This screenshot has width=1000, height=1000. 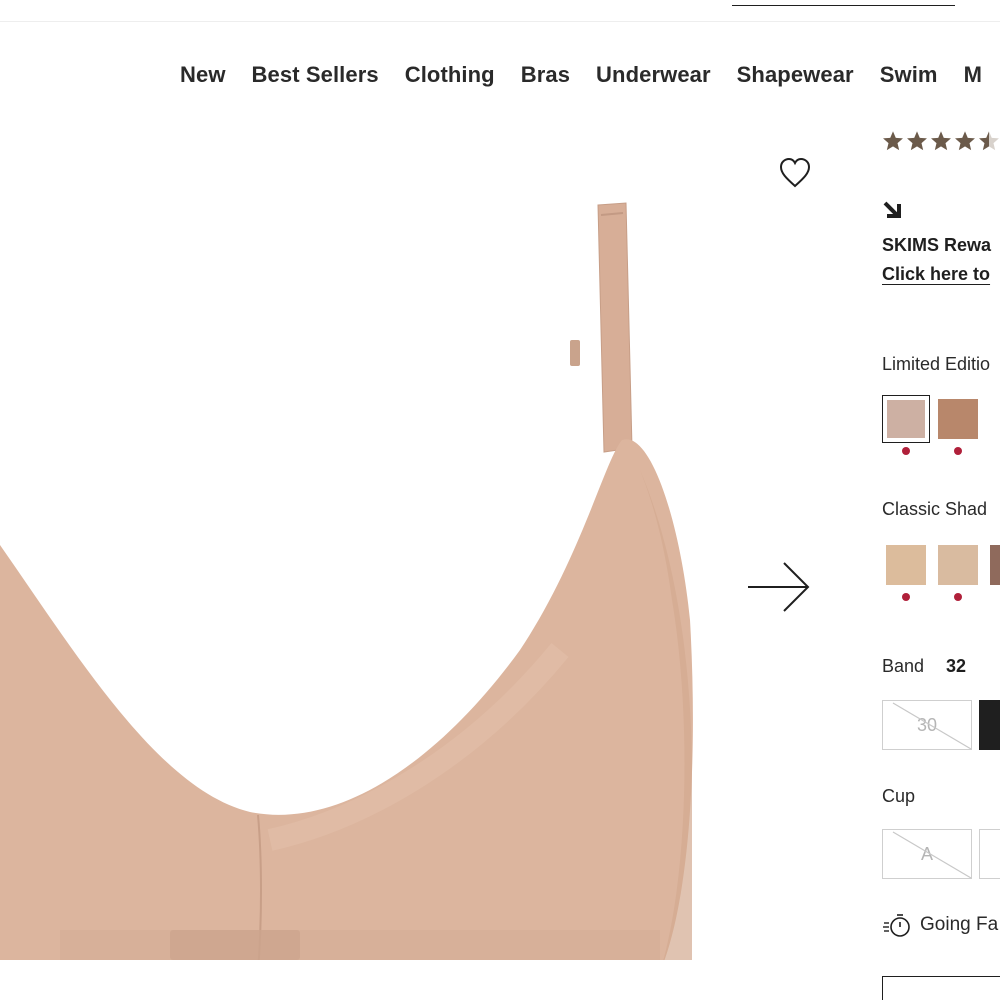 I want to click on nav-item-clothing: Clothing, so click(x=450, y=75).